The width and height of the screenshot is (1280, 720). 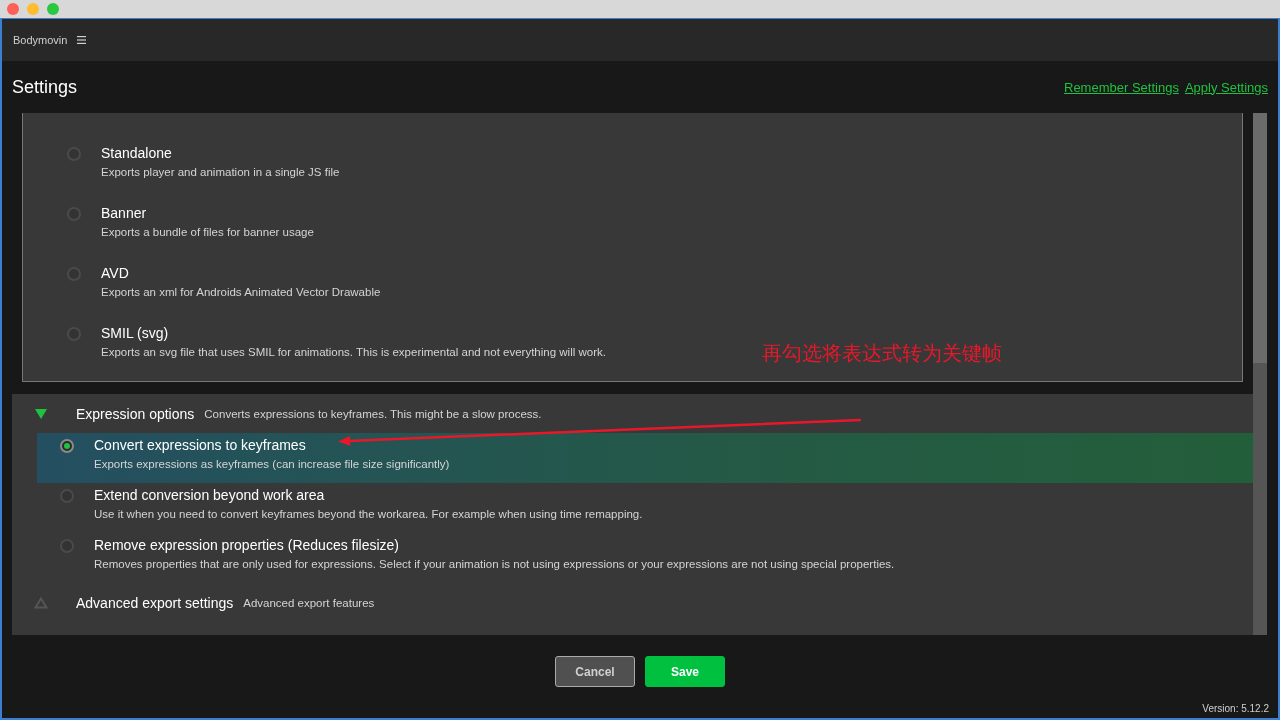 I want to click on option-description: Removes properties that are only used for expressions. Select if your animation is not using expressions or your expressions are not using special properties., so click(x=494, y=564).